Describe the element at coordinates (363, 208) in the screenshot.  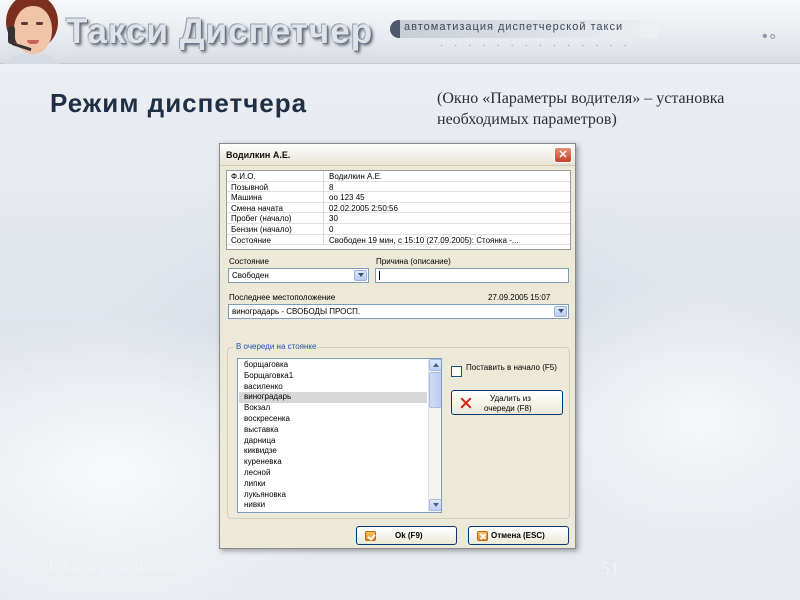
I see `property-value: 02.02.2005 2:50:56` at that location.